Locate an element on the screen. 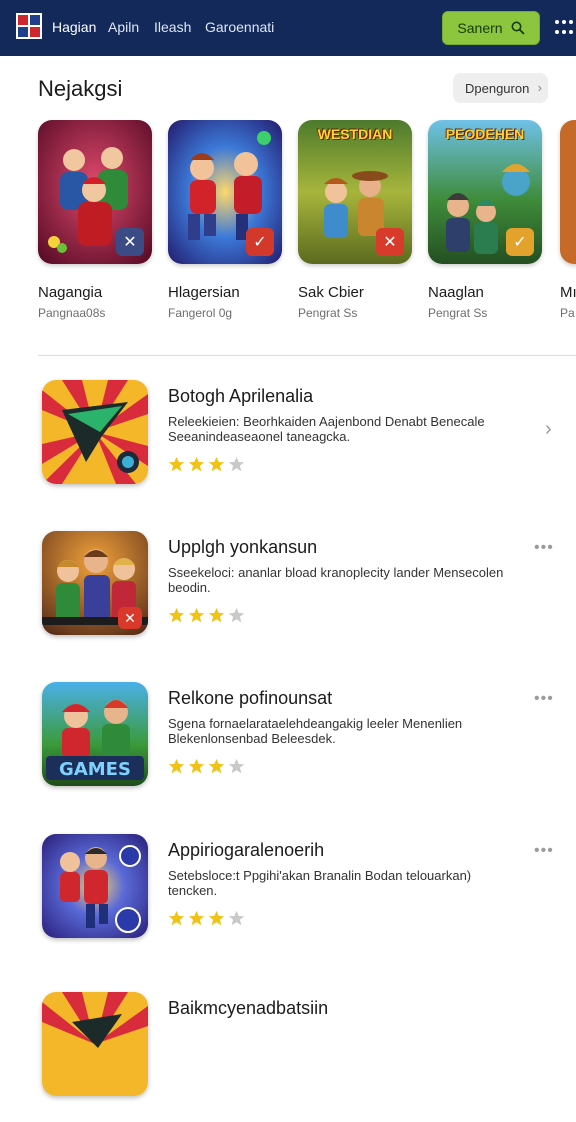 This screenshot has width=576, height=1122. play-badge-icon: ✓ is located at coordinates (260, 242).